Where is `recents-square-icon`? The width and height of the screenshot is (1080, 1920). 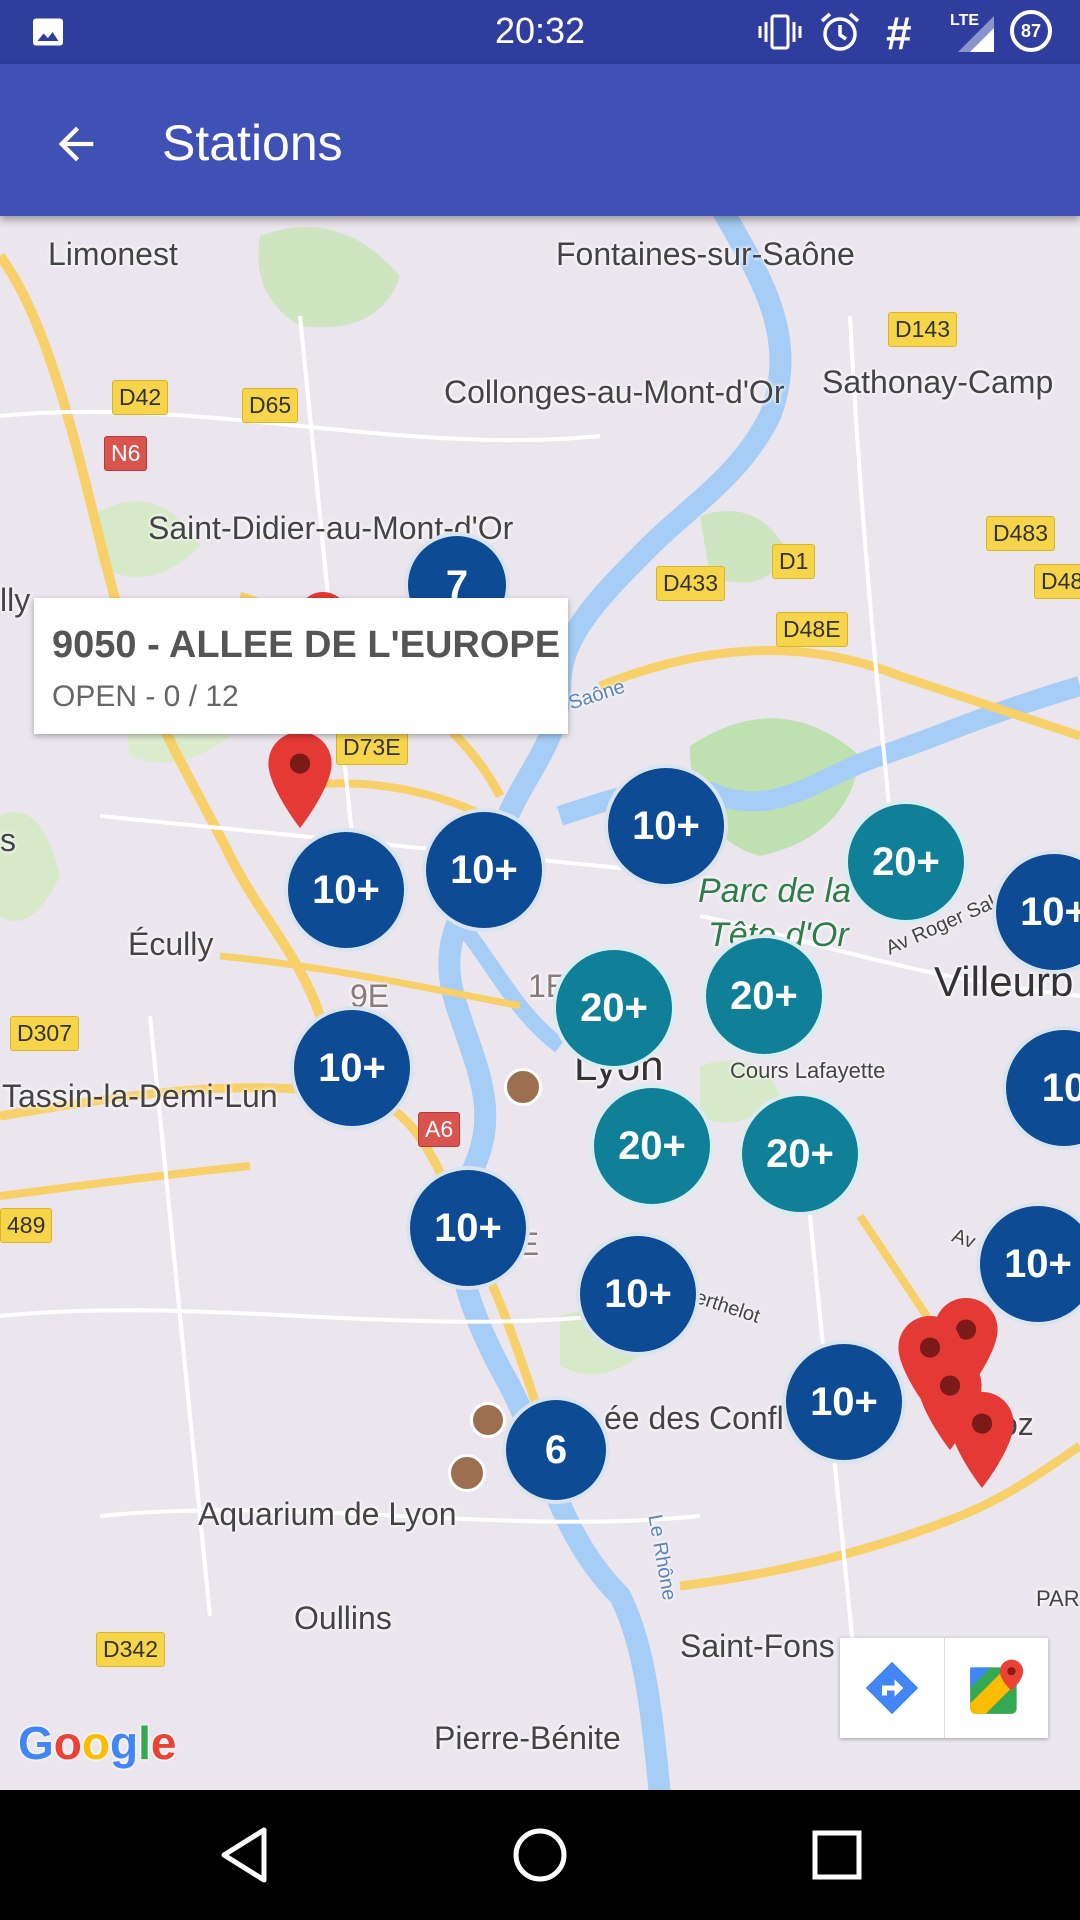
recents-square-icon is located at coordinates (837, 1855).